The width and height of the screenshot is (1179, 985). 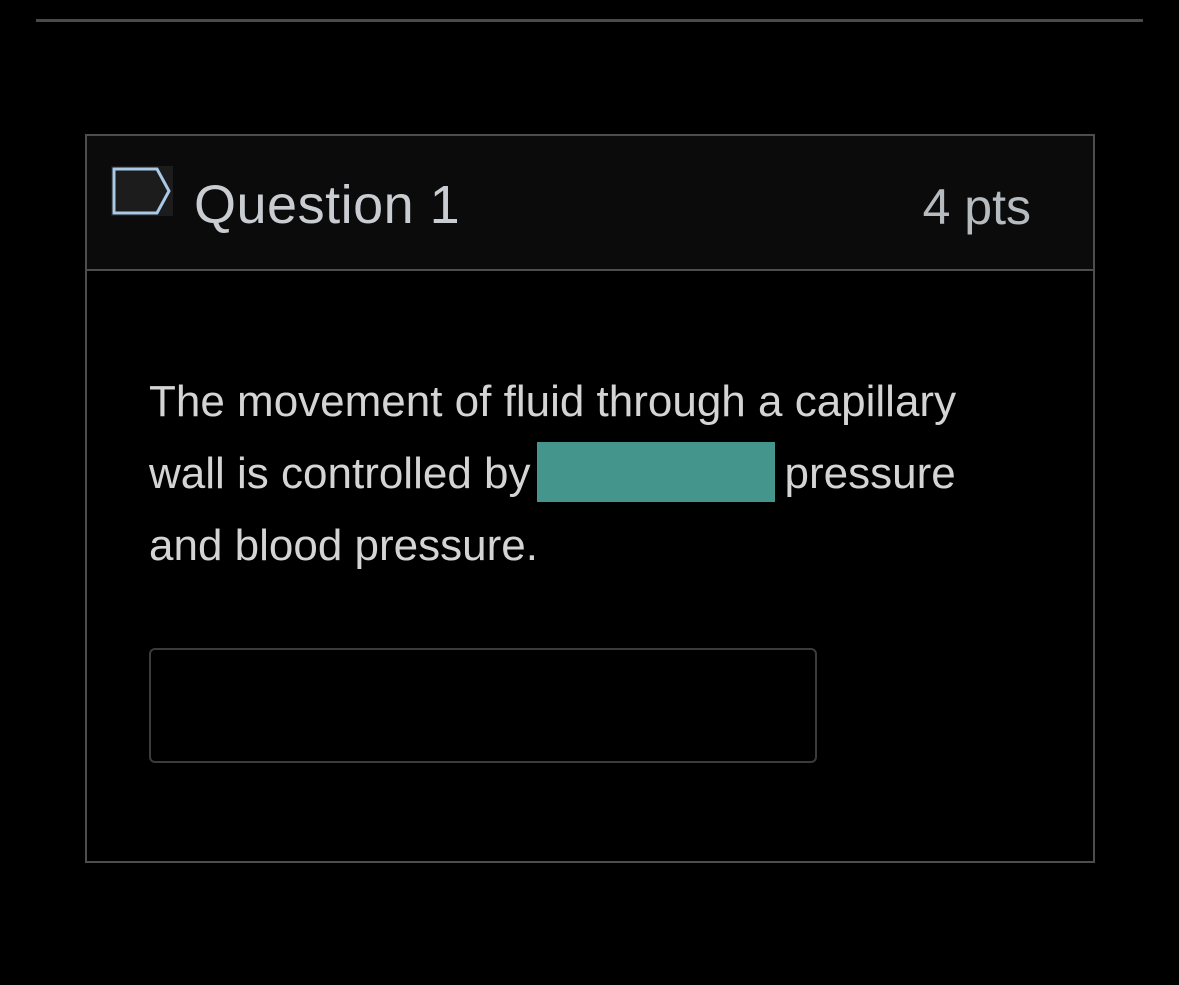 I want to click on question-header: Question 1 4 pts, so click(x=590, y=203).